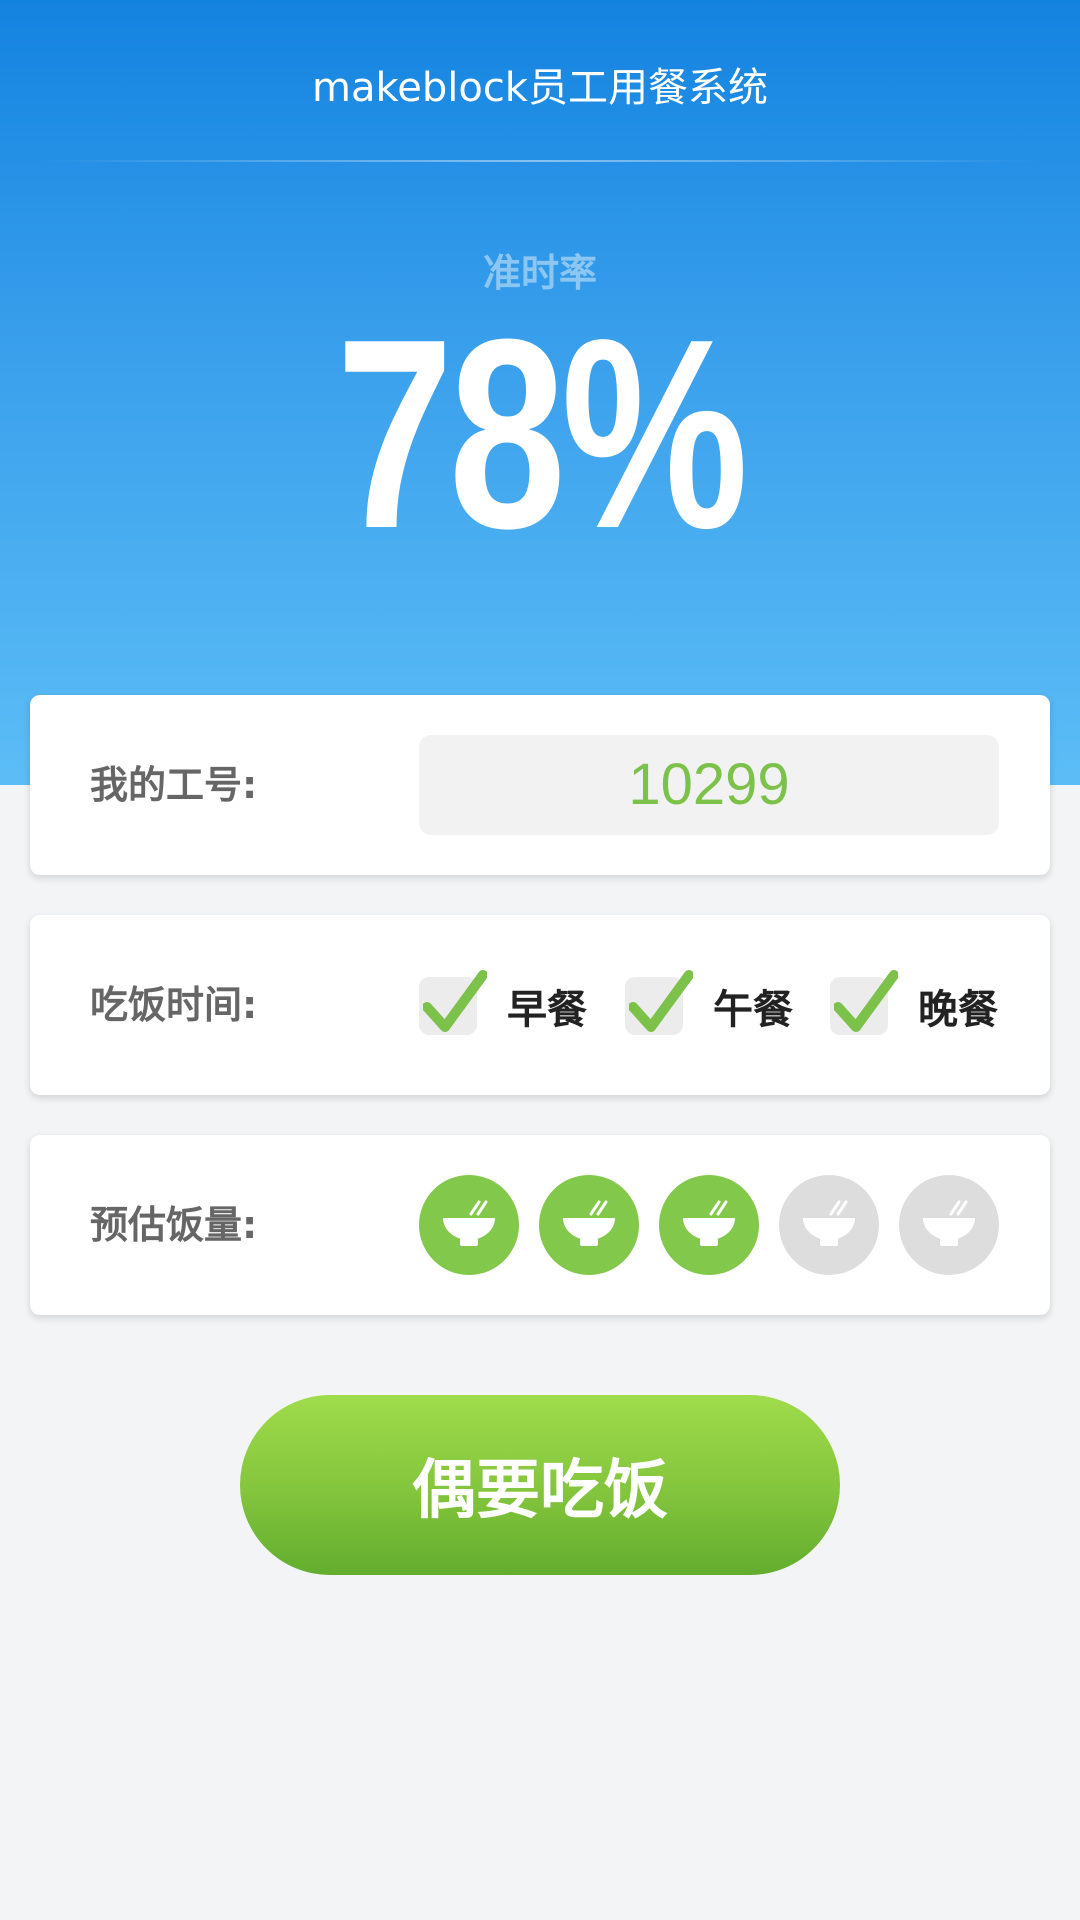 This screenshot has height=1920, width=1080. Describe the element at coordinates (174, 785) in the screenshot. I see `employee-id-label: 我的工号:` at that location.